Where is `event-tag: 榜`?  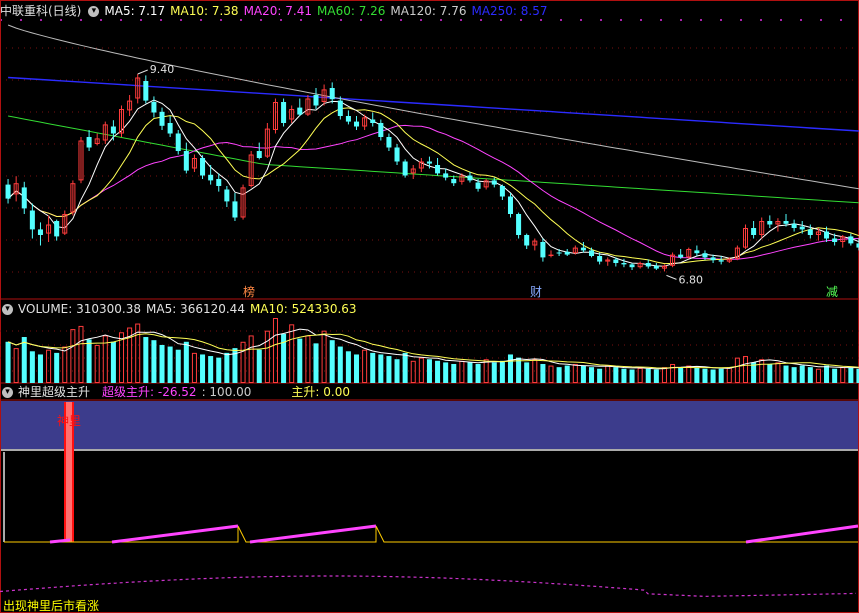
event-tag: 榜 is located at coordinates (249, 291).